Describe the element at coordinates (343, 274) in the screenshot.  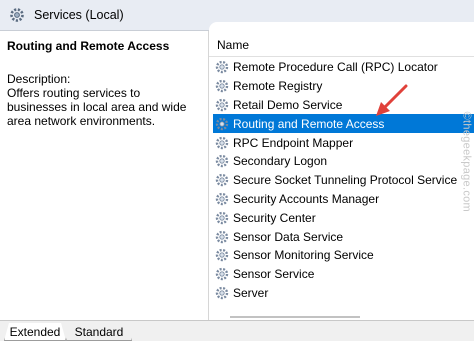
I see `service-row: Sensor Service` at that location.